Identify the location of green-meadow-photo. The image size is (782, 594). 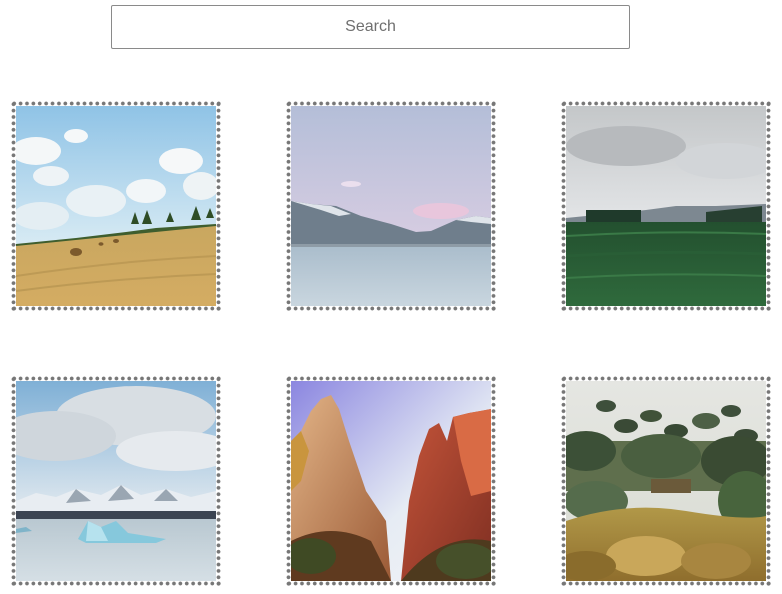
(666, 206).